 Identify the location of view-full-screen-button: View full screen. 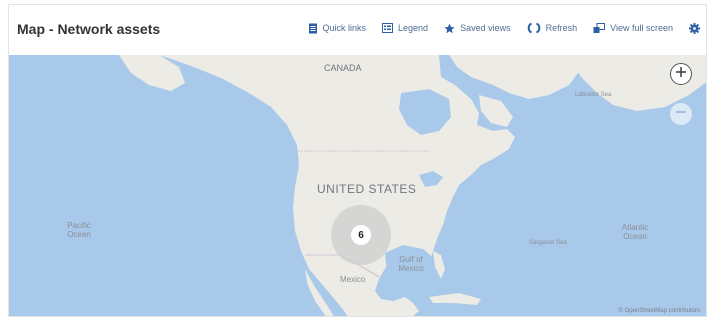
(633, 28).